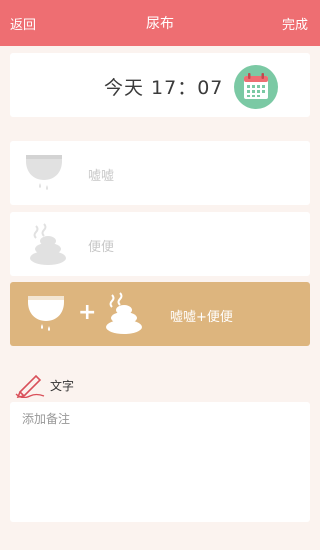 This screenshot has height=550, width=320. Describe the element at coordinates (101, 176) in the screenshot. I see `option-pee-label: 嘘嘘` at that location.